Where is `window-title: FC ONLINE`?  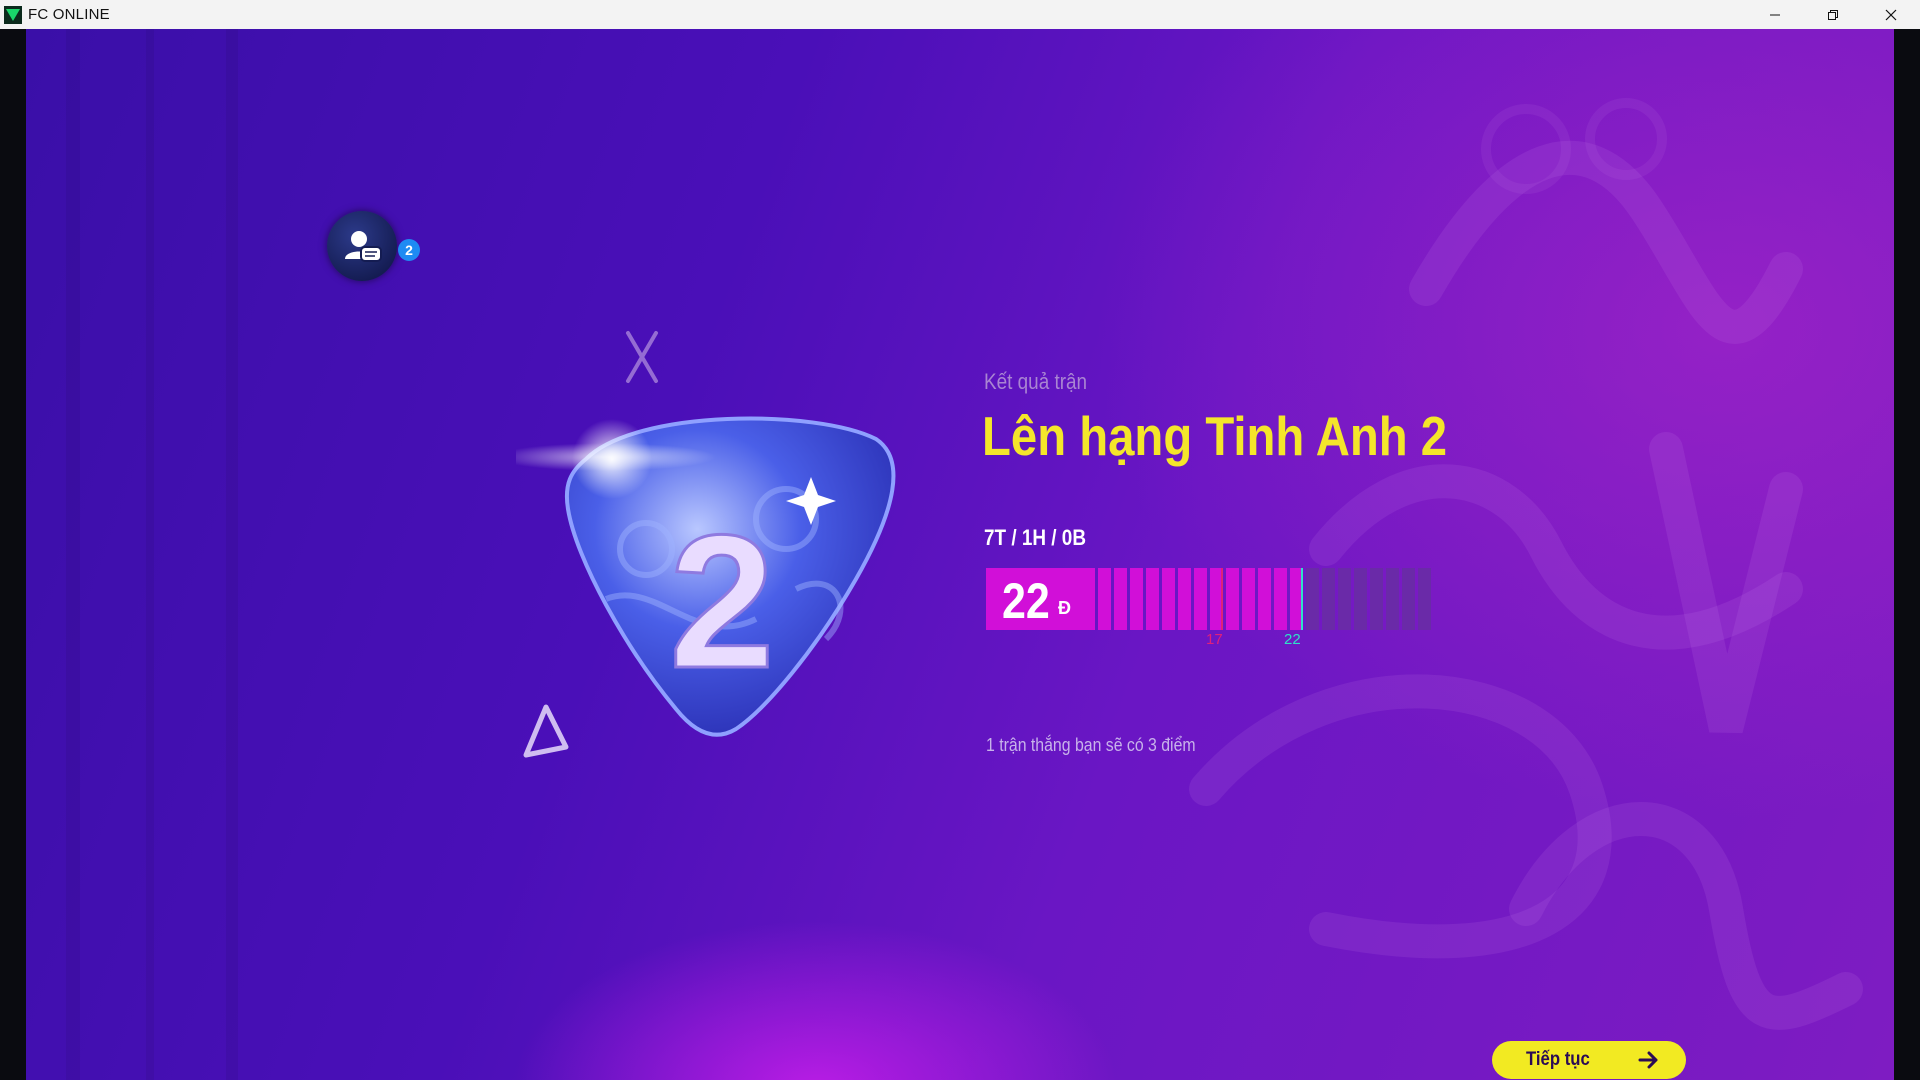
window-title: FC ONLINE is located at coordinates (69, 14).